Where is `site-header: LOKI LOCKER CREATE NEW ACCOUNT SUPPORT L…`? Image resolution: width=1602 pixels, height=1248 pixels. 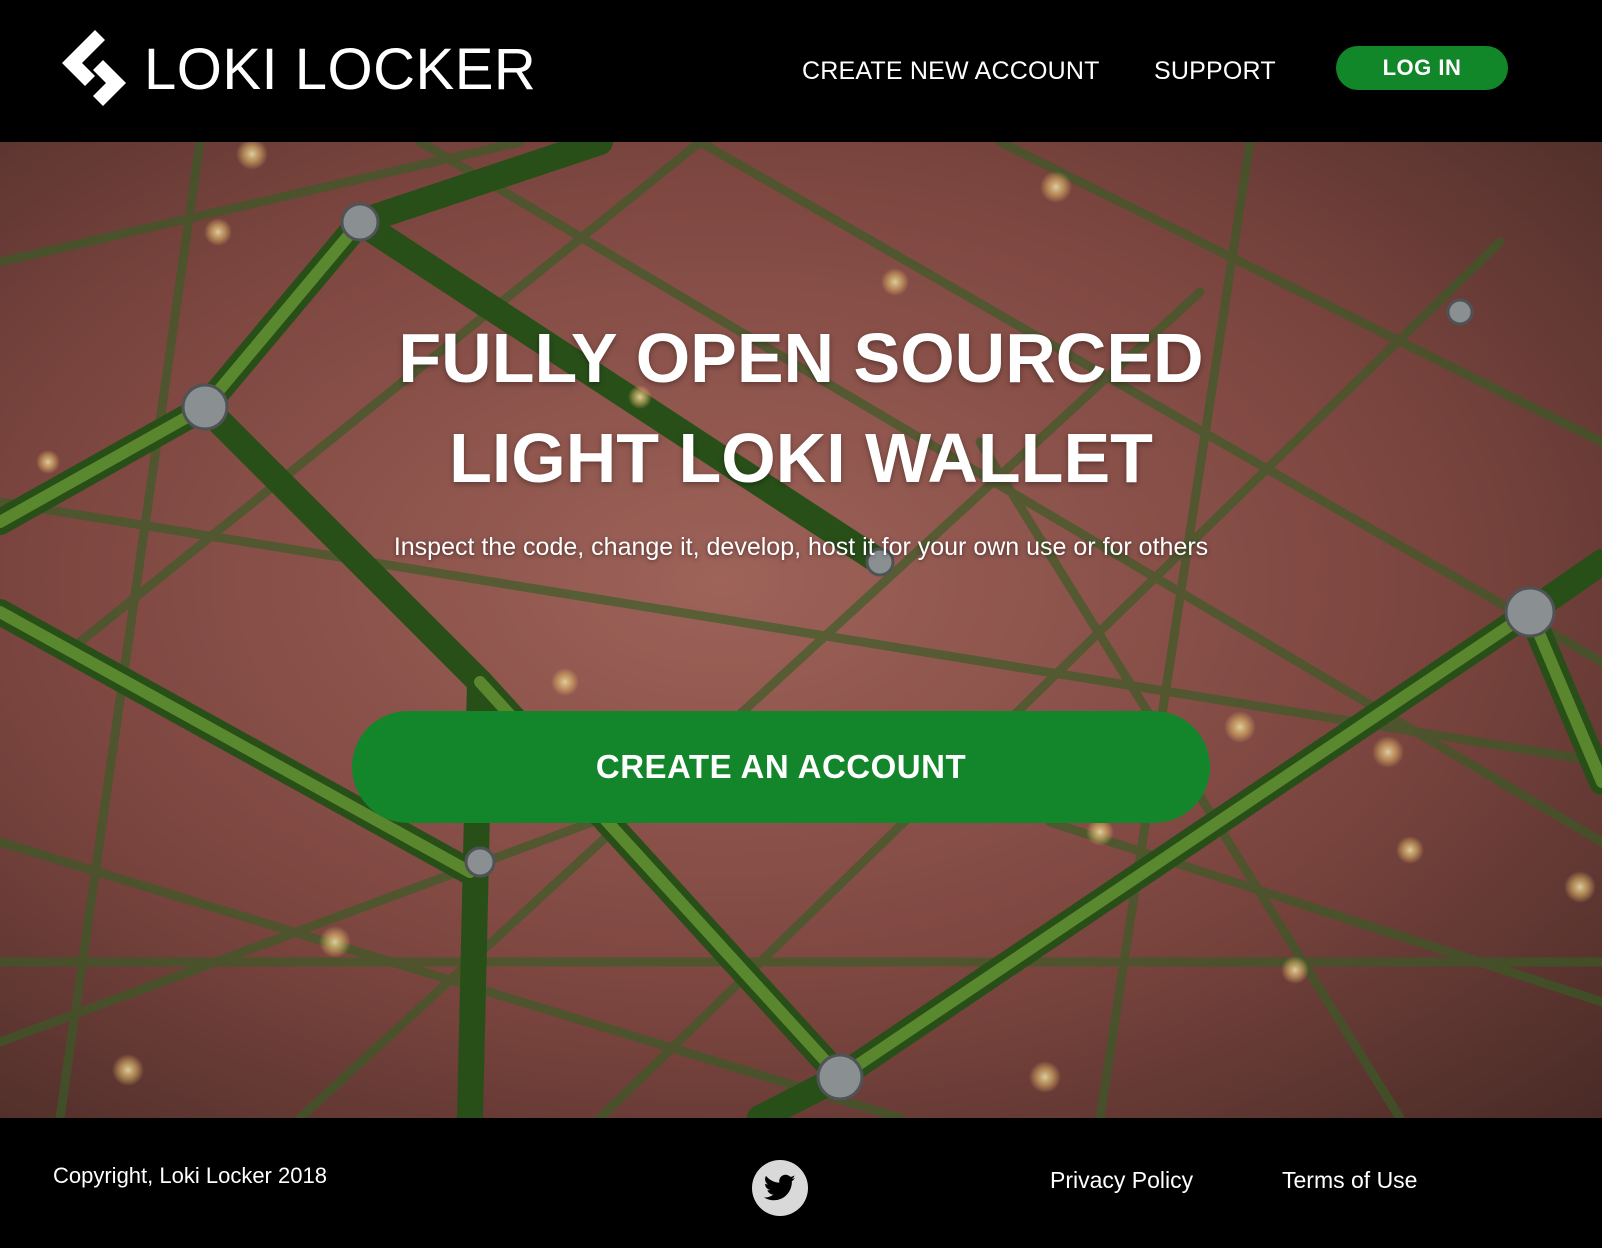 site-header: LOKI LOCKER CREATE NEW ACCOUNT SUPPORT L… is located at coordinates (801, 71).